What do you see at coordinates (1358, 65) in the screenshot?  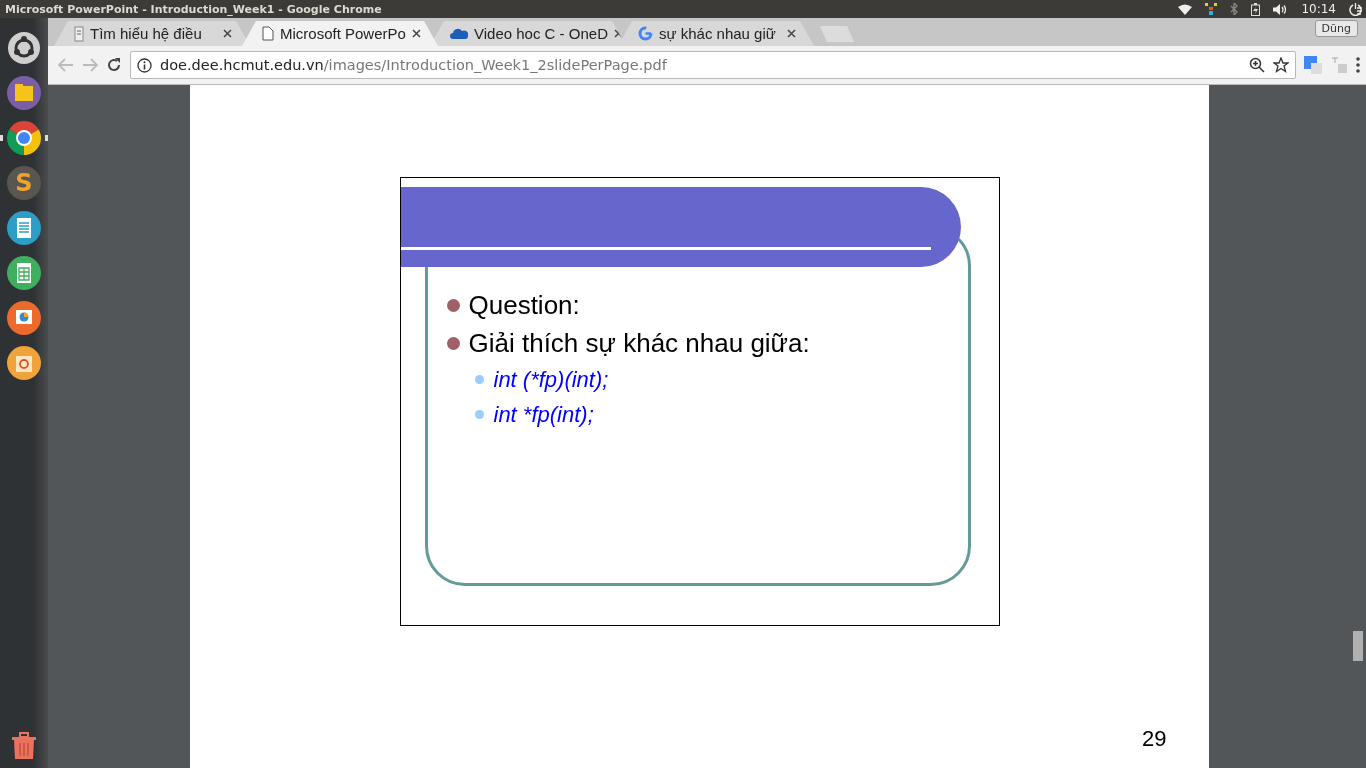 I see `menu-icon` at bounding box center [1358, 65].